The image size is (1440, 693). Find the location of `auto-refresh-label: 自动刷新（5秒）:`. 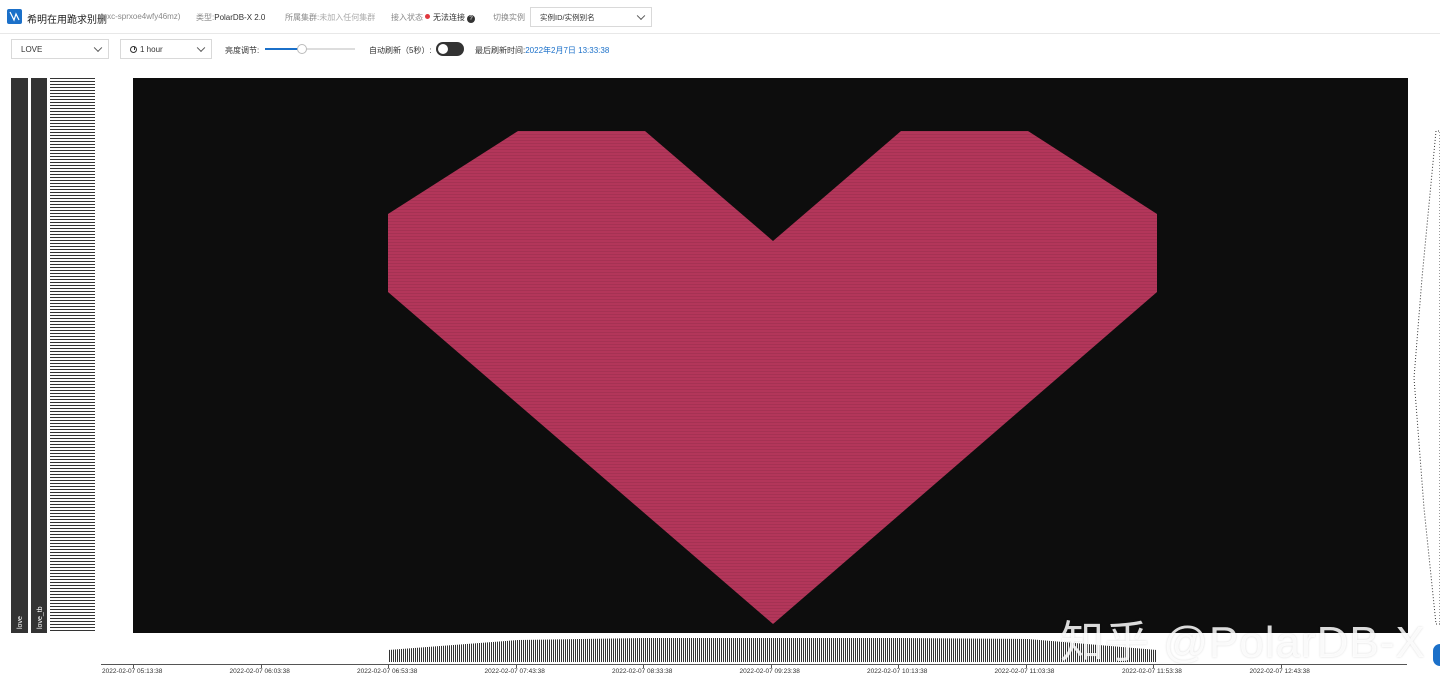

auto-refresh-label: 自动刷新（5秒）: is located at coordinates (400, 50).